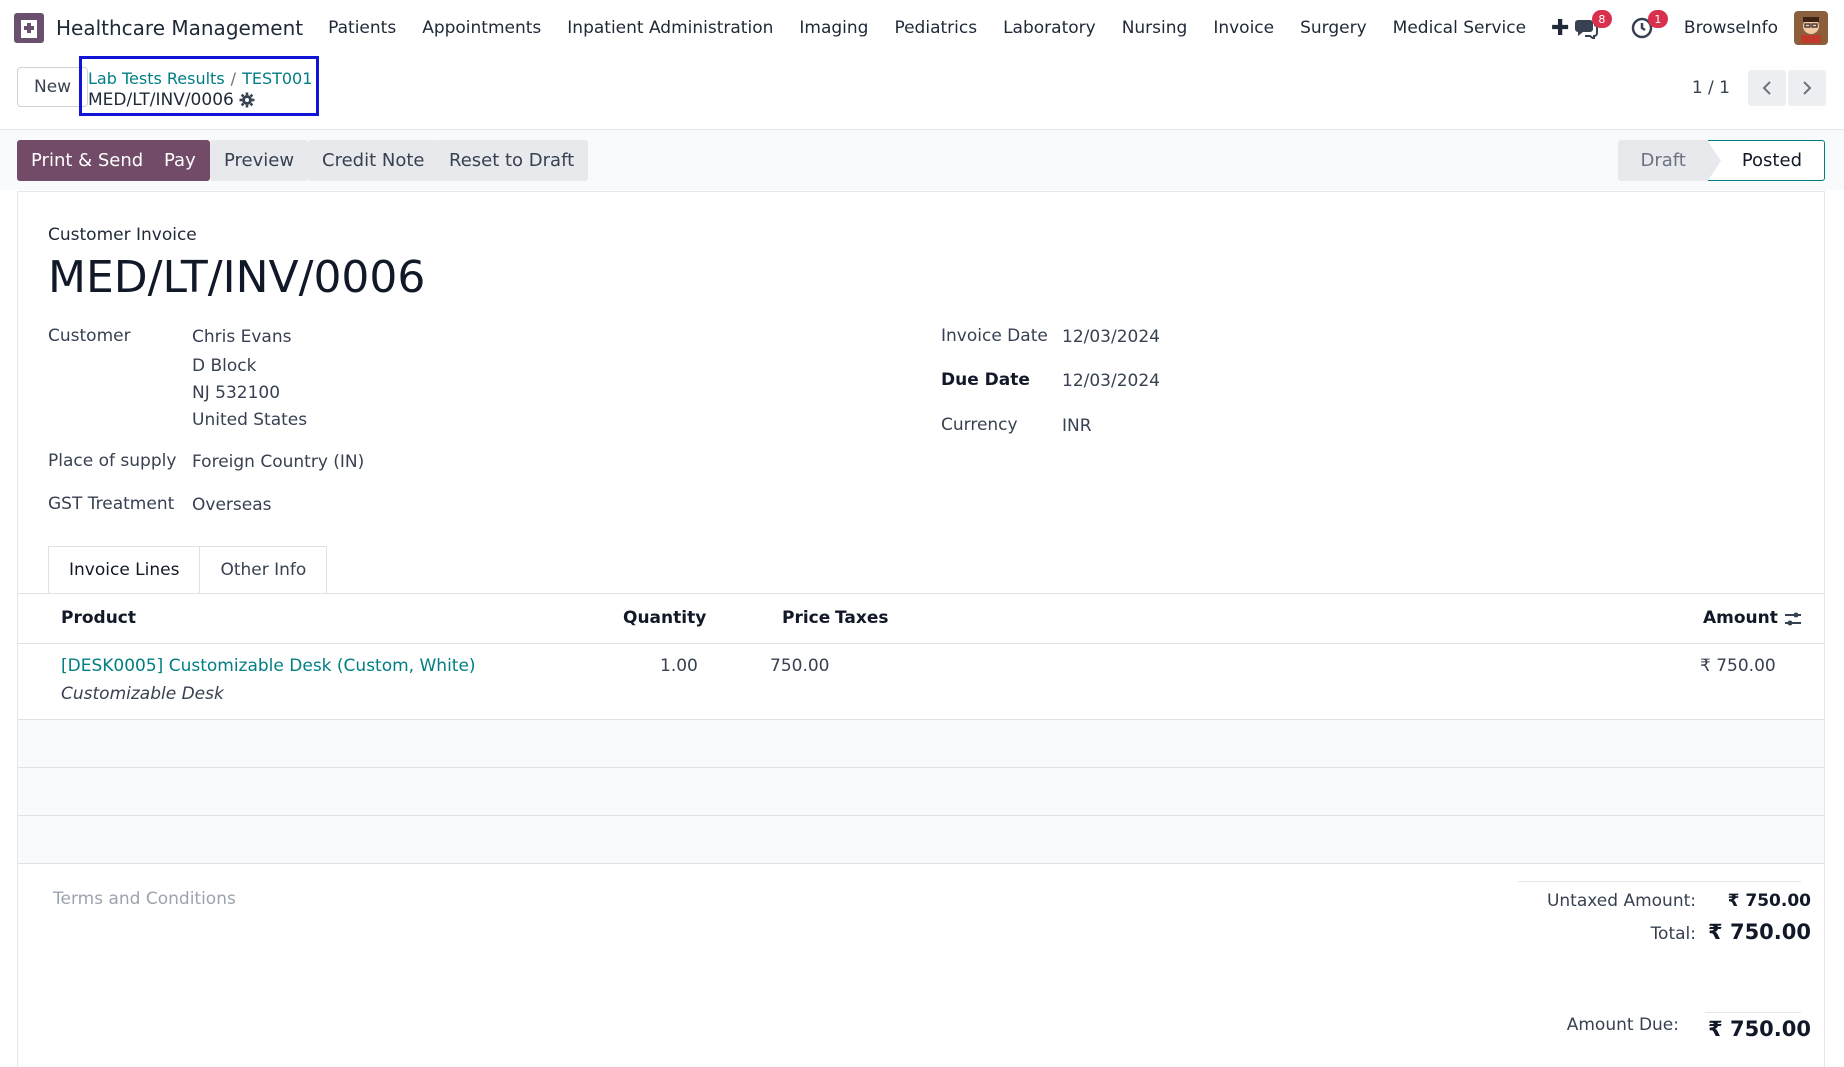  What do you see at coordinates (806, 618) in the screenshot?
I see `column-price: Price` at bounding box center [806, 618].